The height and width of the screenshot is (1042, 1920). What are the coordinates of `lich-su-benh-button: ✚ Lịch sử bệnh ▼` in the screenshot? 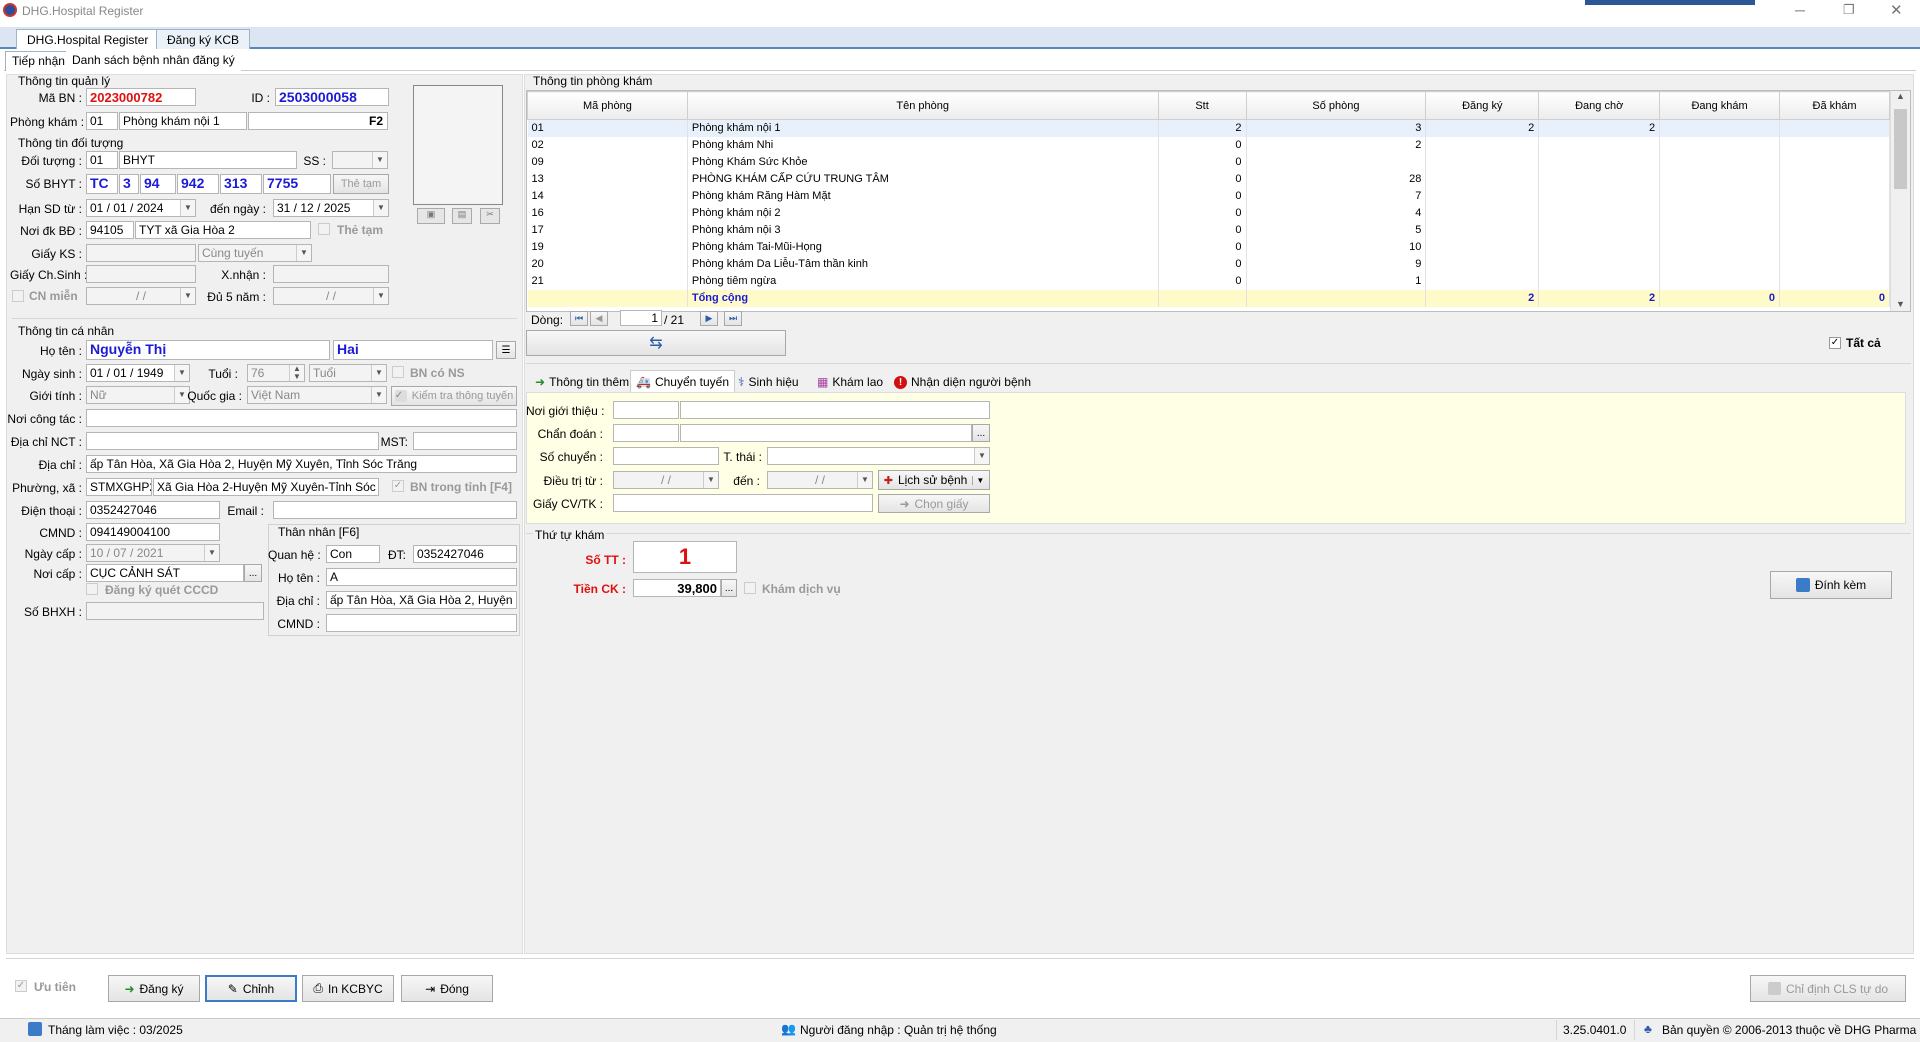 It's located at (934, 480).